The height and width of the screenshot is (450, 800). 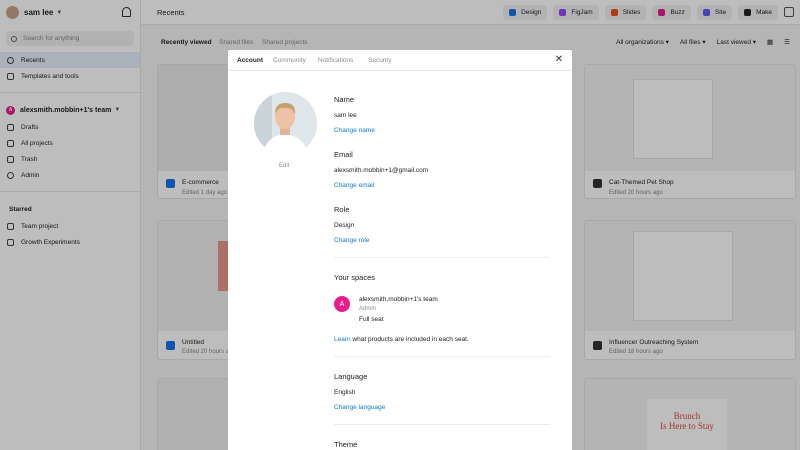 I want to click on change-email-link: Change email, so click(x=354, y=185).